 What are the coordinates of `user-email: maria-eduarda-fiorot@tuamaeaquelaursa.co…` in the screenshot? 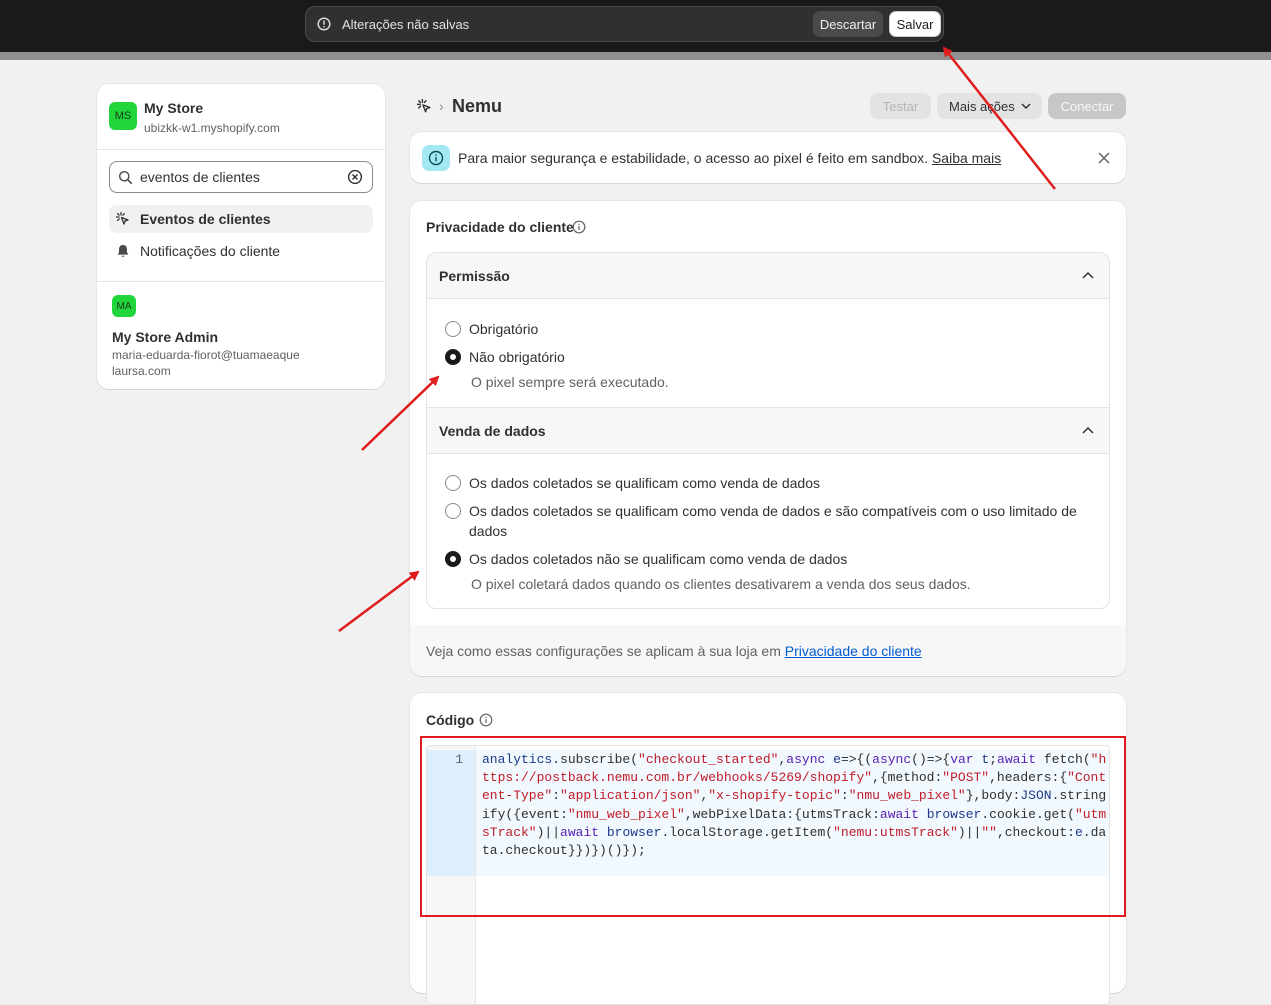 It's located at (206, 363).